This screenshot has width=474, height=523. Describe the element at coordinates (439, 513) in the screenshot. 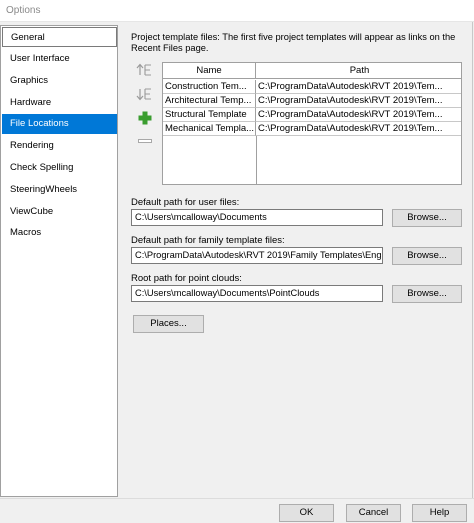

I see `help-button: Help` at that location.